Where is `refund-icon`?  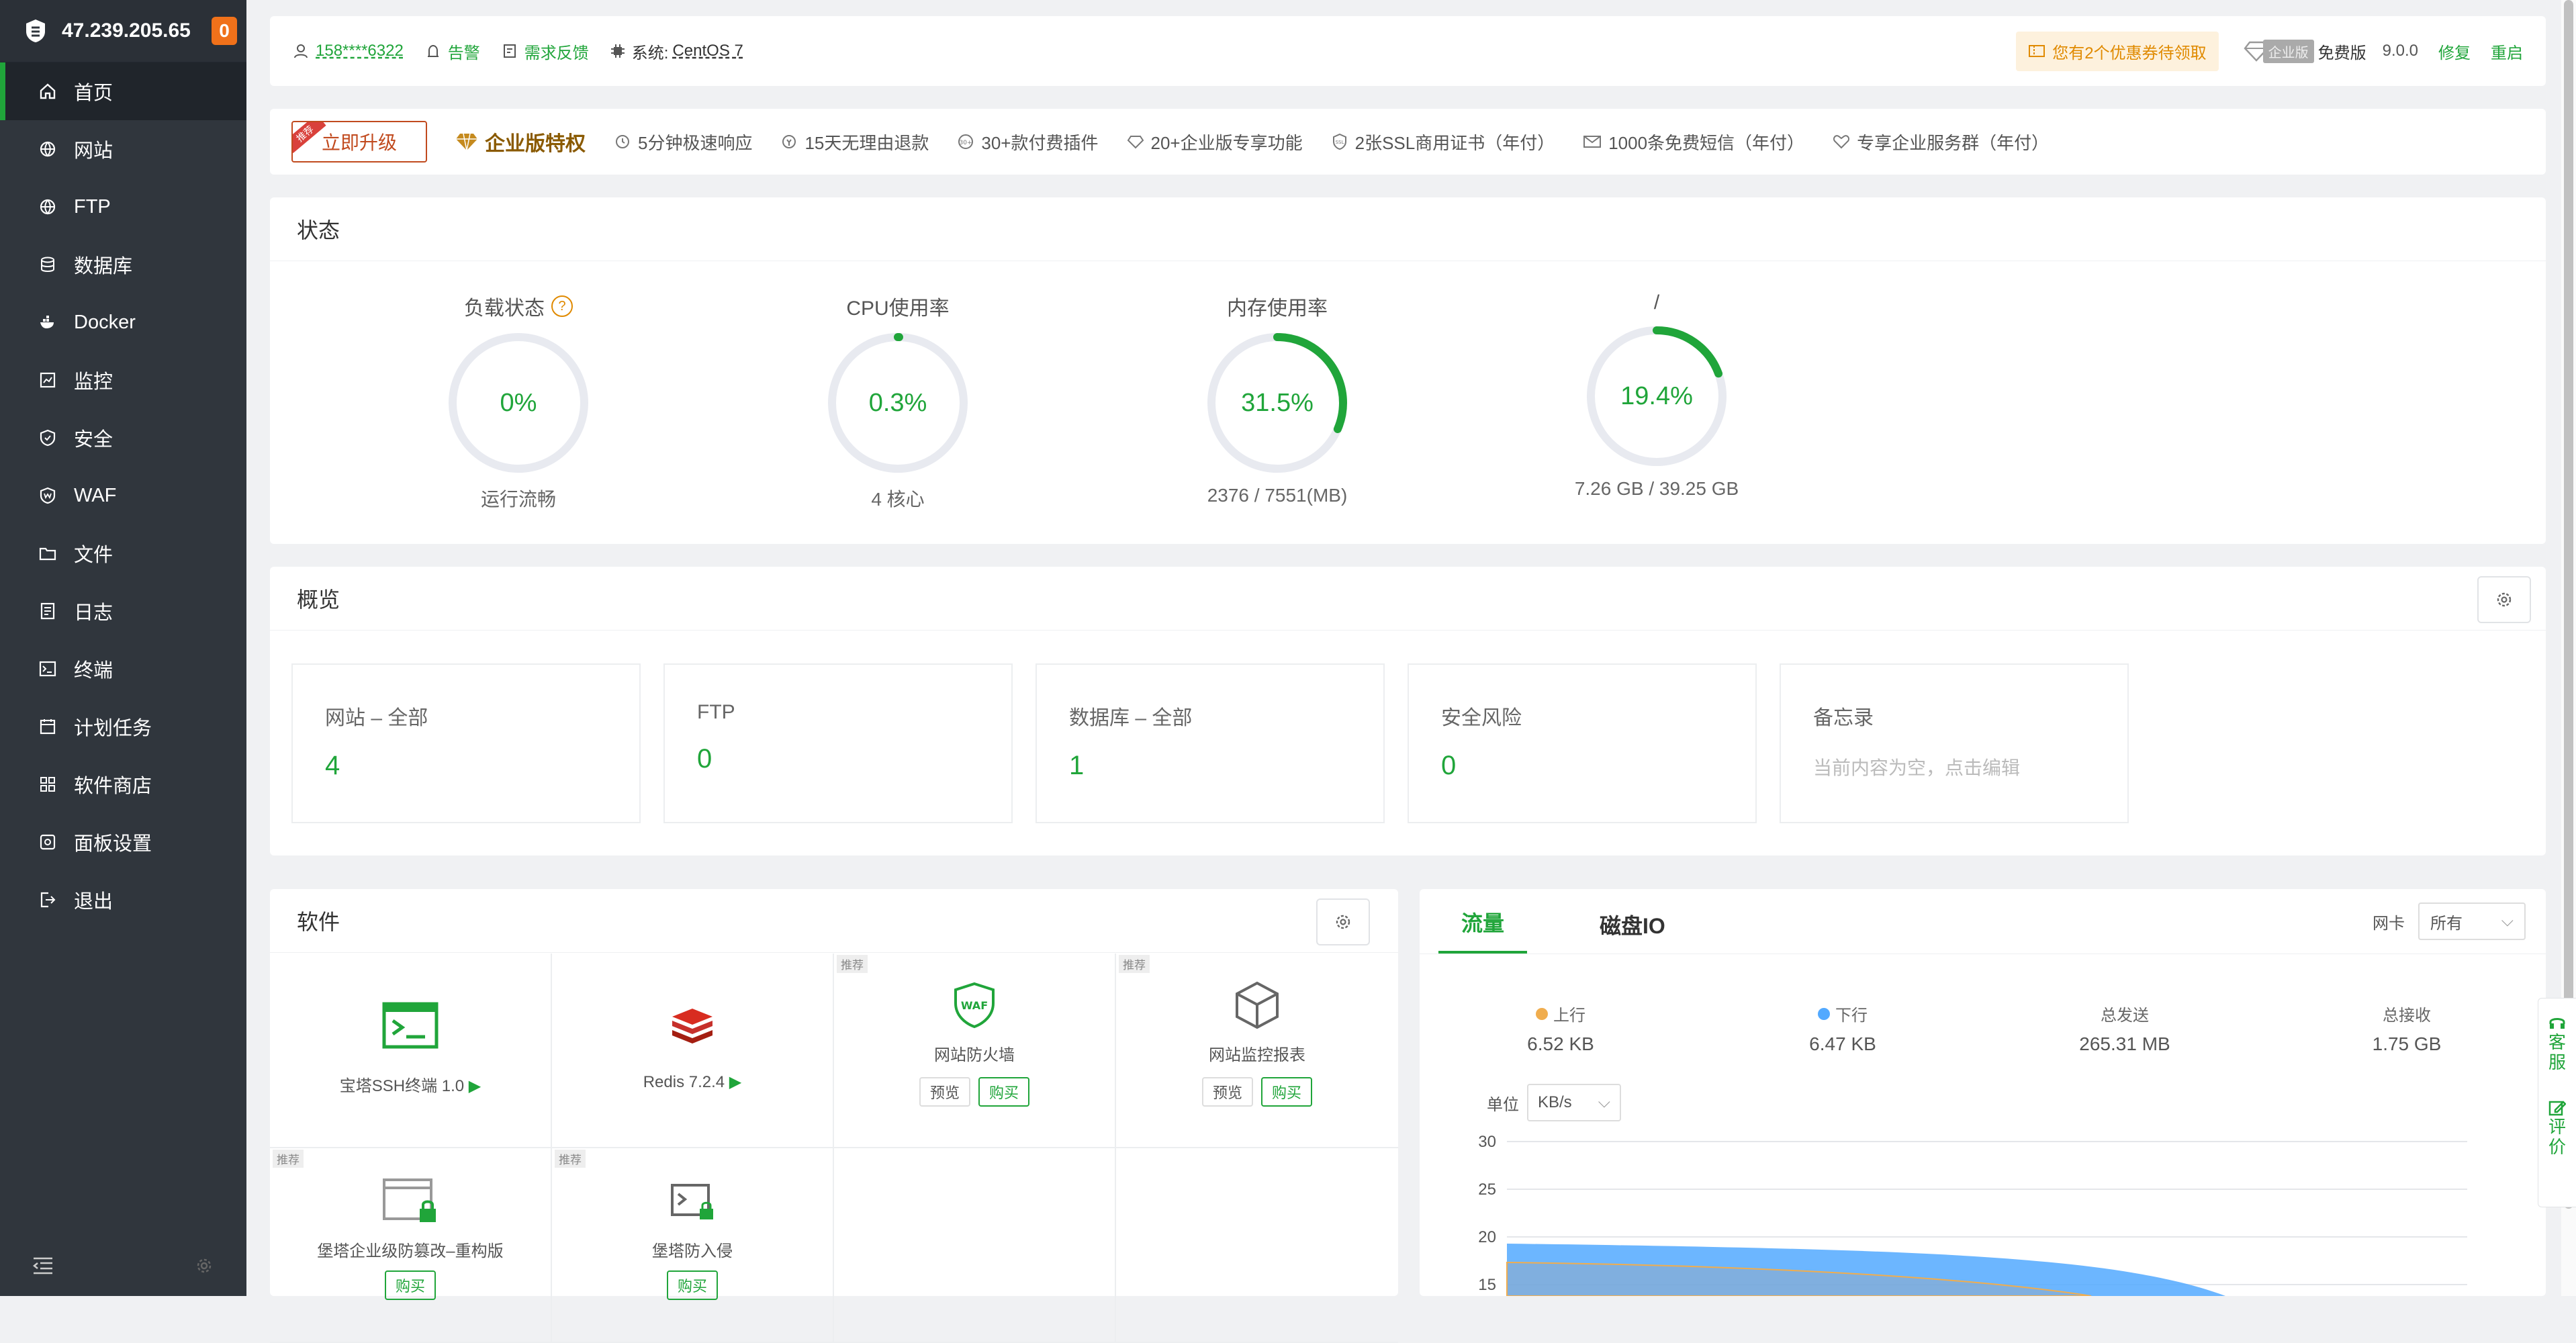
refund-icon is located at coordinates (789, 141).